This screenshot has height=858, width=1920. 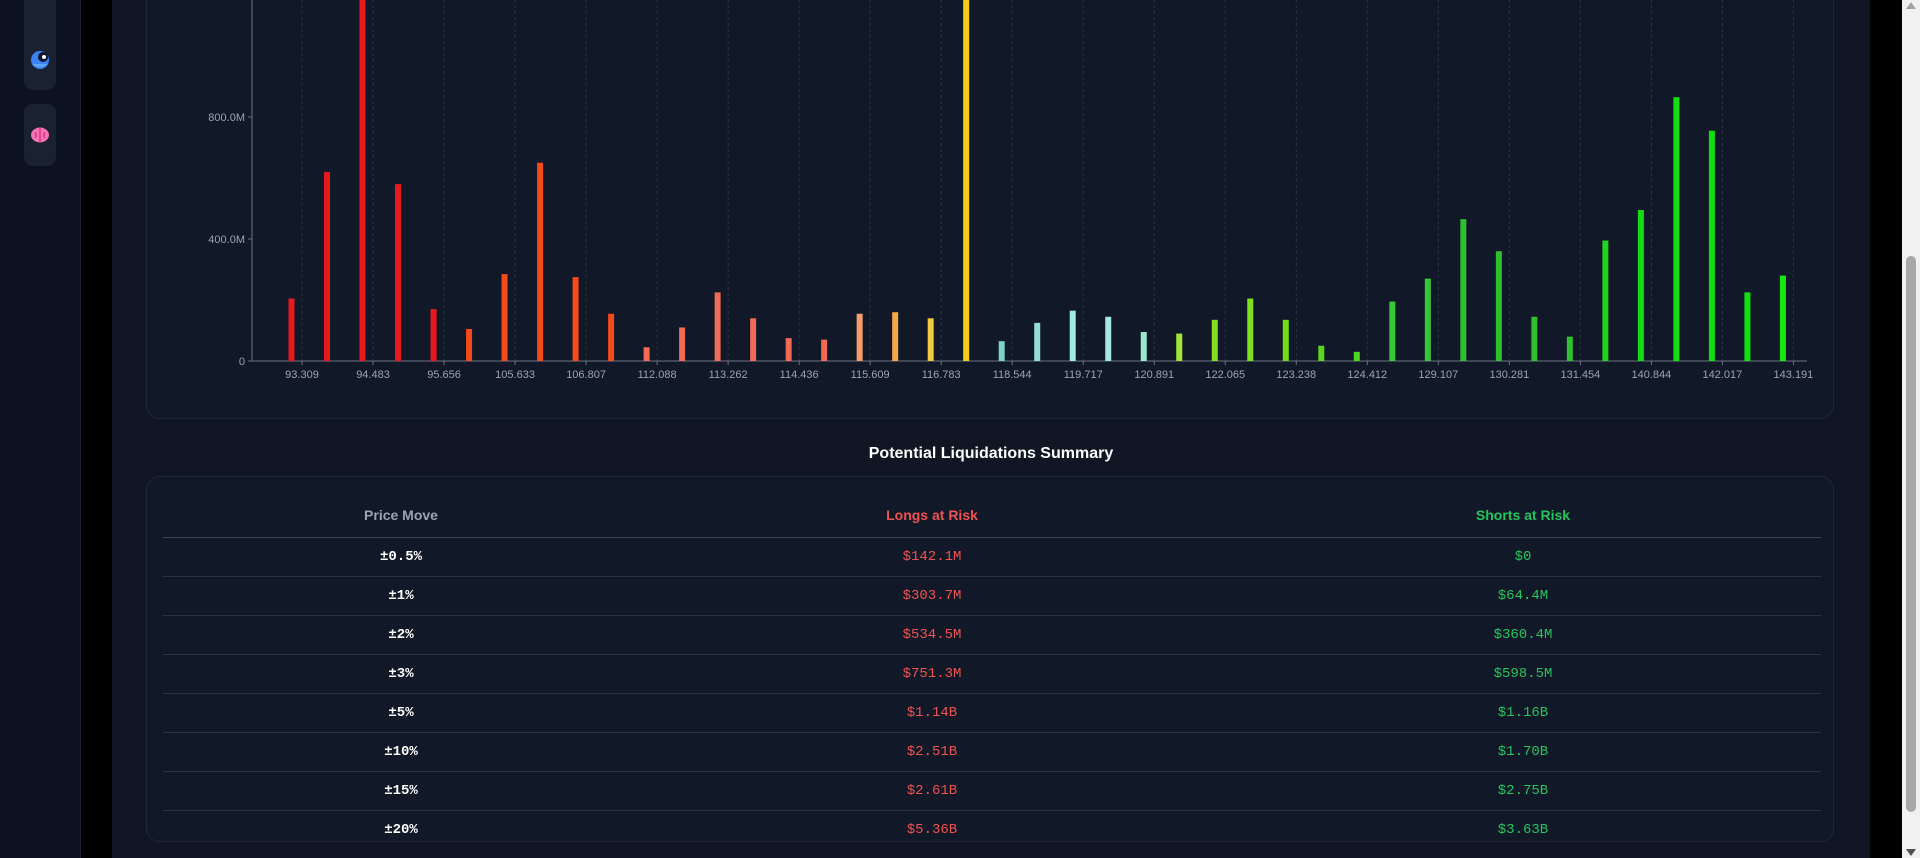 What do you see at coordinates (1523, 596) in the screenshot?
I see `shorts-at-risk-cell: $64.4M` at bounding box center [1523, 596].